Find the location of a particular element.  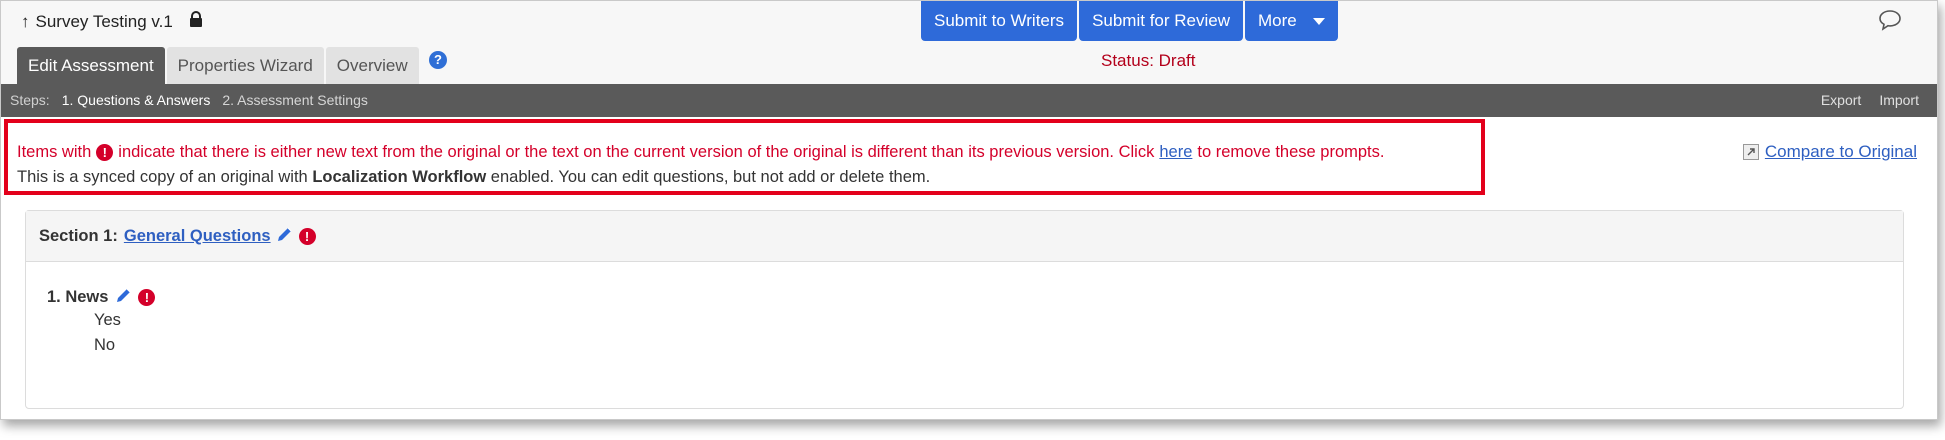

section-prefix: Section 1: is located at coordinates (78, 235).